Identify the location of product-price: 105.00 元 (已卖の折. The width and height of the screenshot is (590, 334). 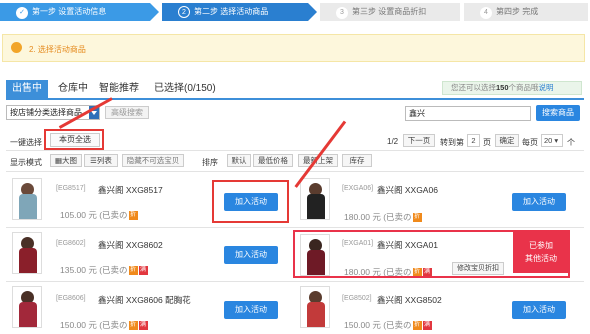
(99, 215).